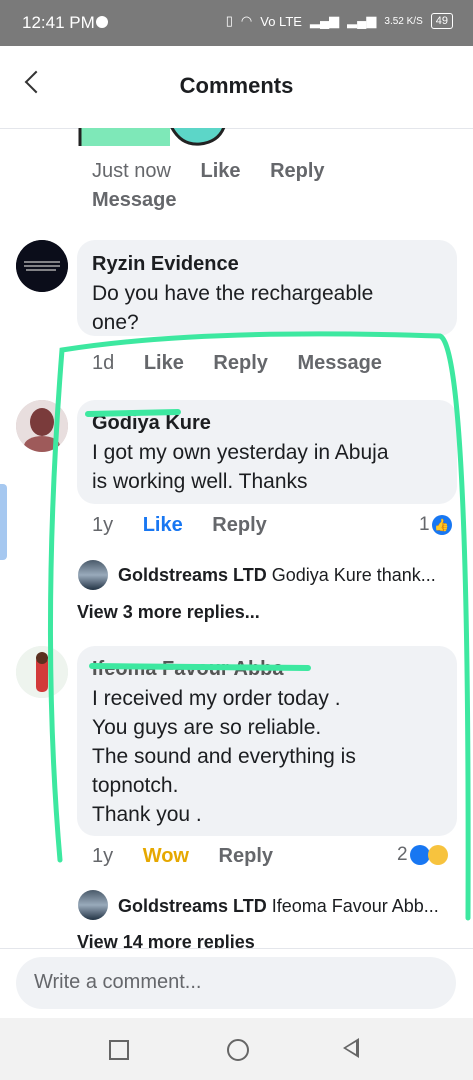 The width and height of the screenshot is (473, 1080). Describe the element at coordinates (229, 20) in the screenshot. I see `vibrate-icon: ▯` at that location.